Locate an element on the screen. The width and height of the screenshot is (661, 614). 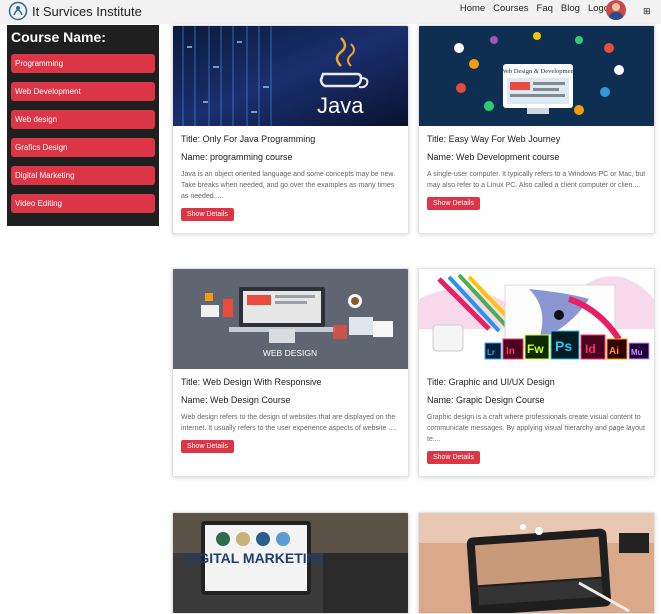
brand-title: It Survices Institute is located at coordinates (87, 11).